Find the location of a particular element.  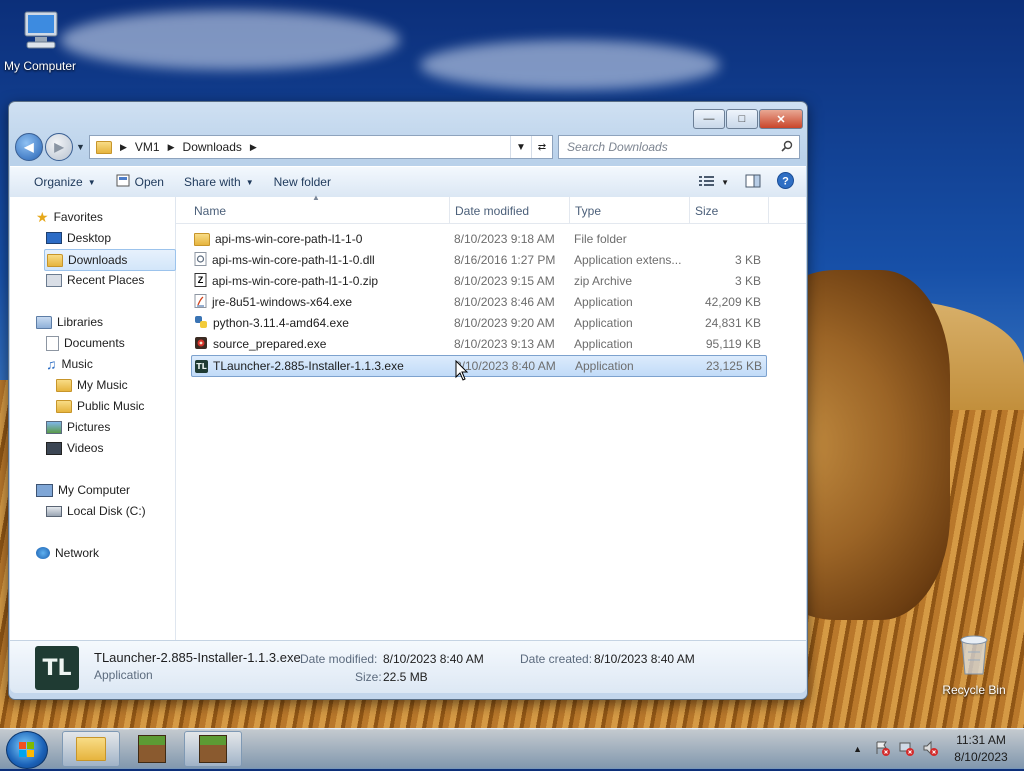

nav-documents: Documents is located at coordinates (85, 343).